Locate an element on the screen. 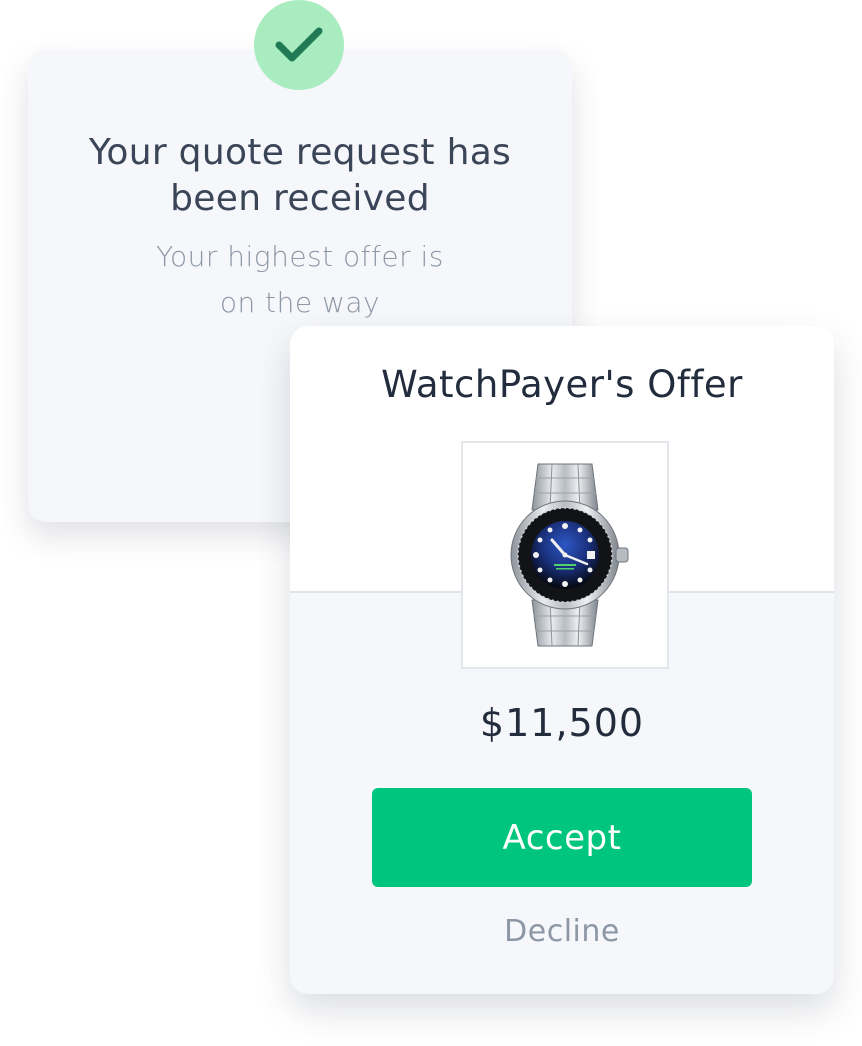 The height and width of the screenshot is (1046, 862). quote-subtitle-line2: on the way is located at coordinates (300, 302).